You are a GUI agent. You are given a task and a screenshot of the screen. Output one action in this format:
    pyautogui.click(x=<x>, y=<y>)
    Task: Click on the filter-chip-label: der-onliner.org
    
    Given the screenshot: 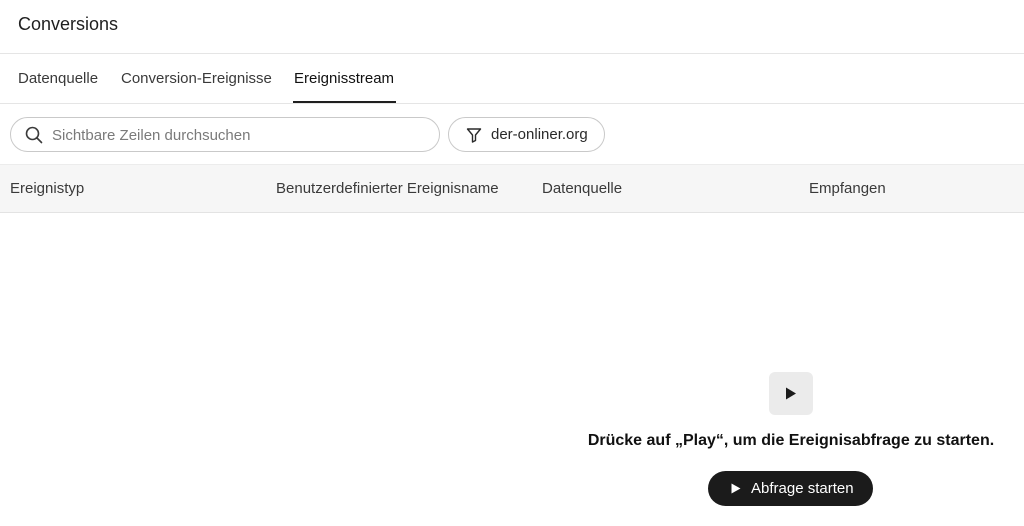 What is the action you would take?
    pyautogui.click(x=539, y=134)
    